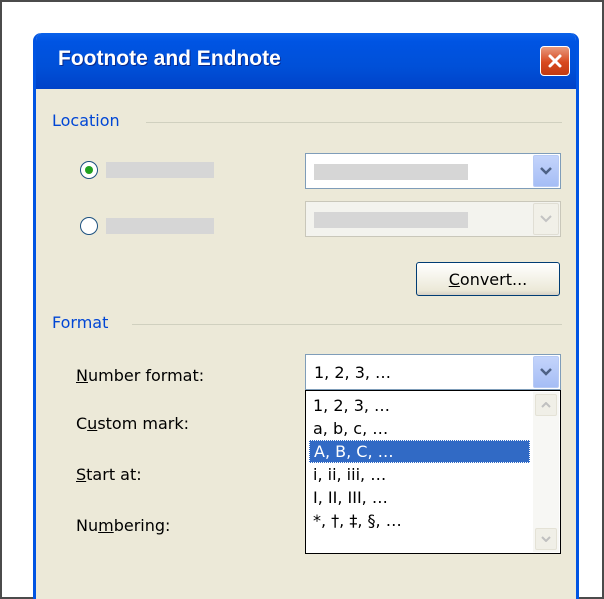 Image resolution: width=604 pixels, height=599 pixels. I want to click on close-x-icon, so click(555, 61).